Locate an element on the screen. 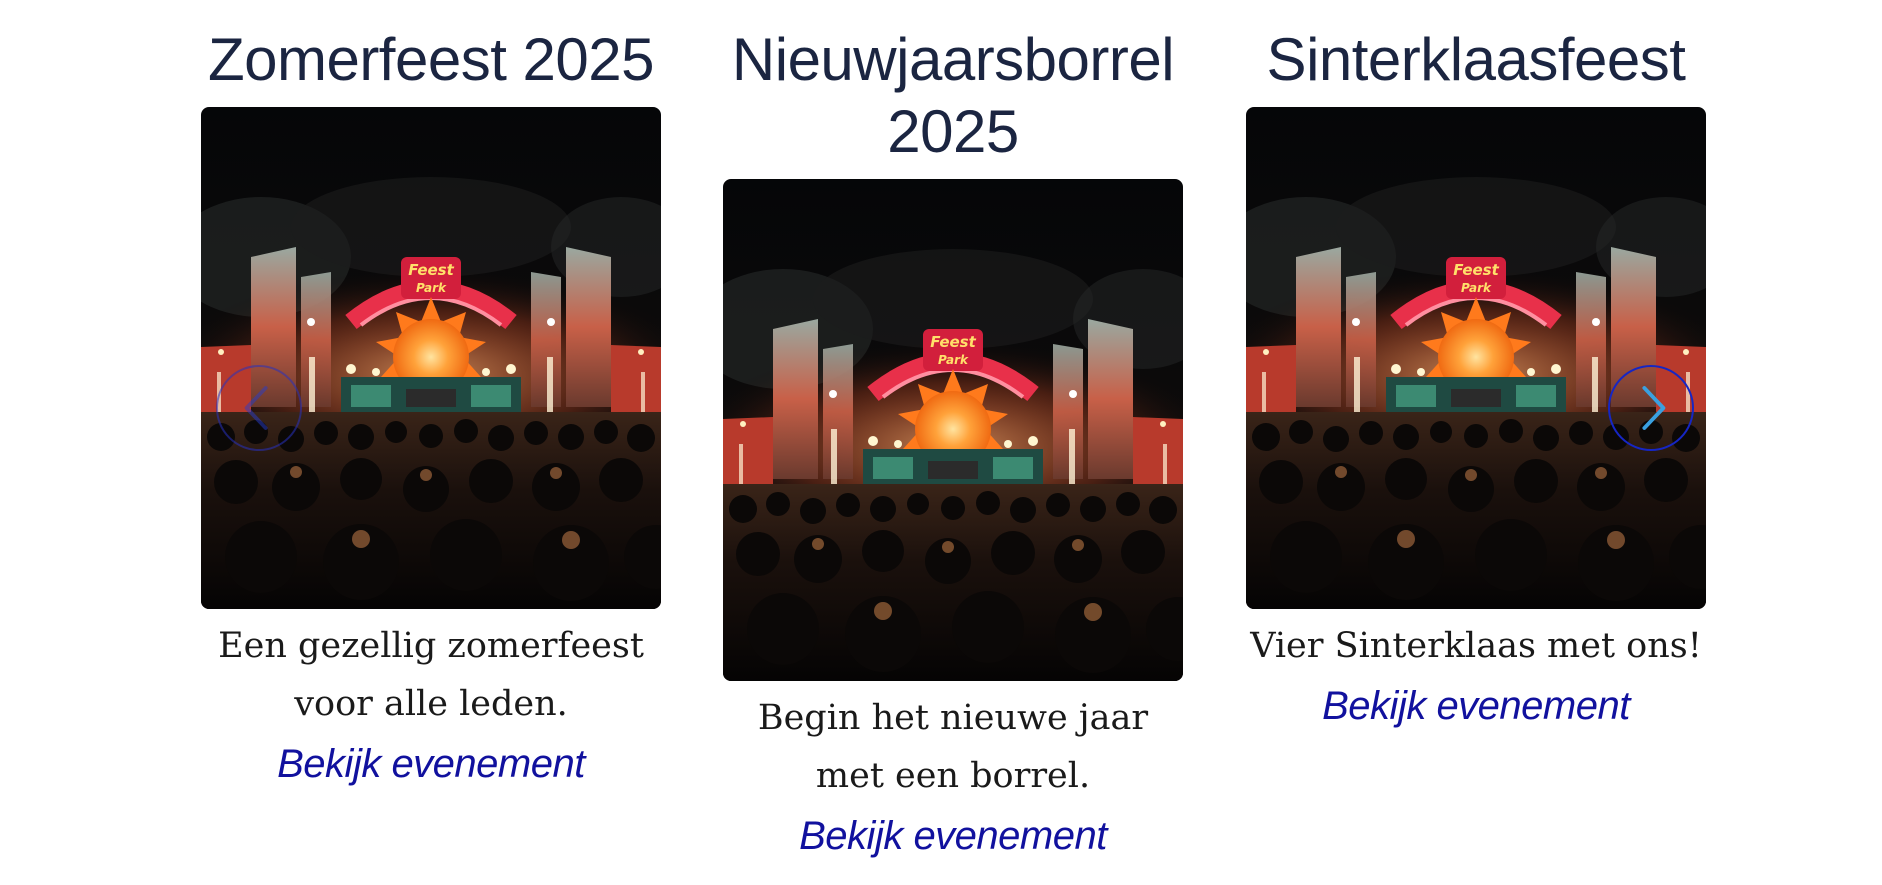  event-title: Zomerfeest 2025 is located at coordinates (431, 59).